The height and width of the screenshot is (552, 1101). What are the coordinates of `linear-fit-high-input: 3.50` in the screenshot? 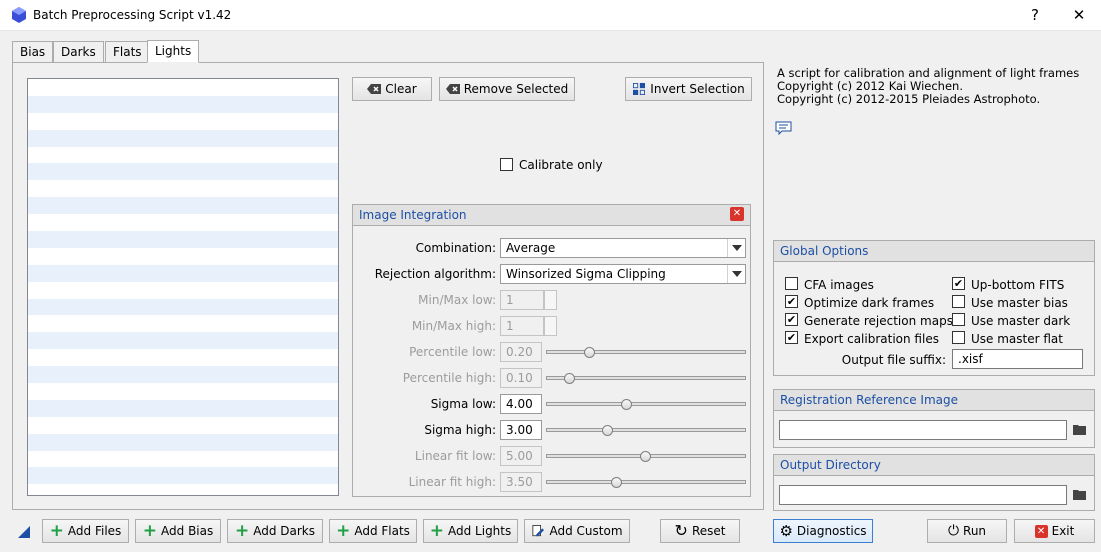 It's located at (521, 482).